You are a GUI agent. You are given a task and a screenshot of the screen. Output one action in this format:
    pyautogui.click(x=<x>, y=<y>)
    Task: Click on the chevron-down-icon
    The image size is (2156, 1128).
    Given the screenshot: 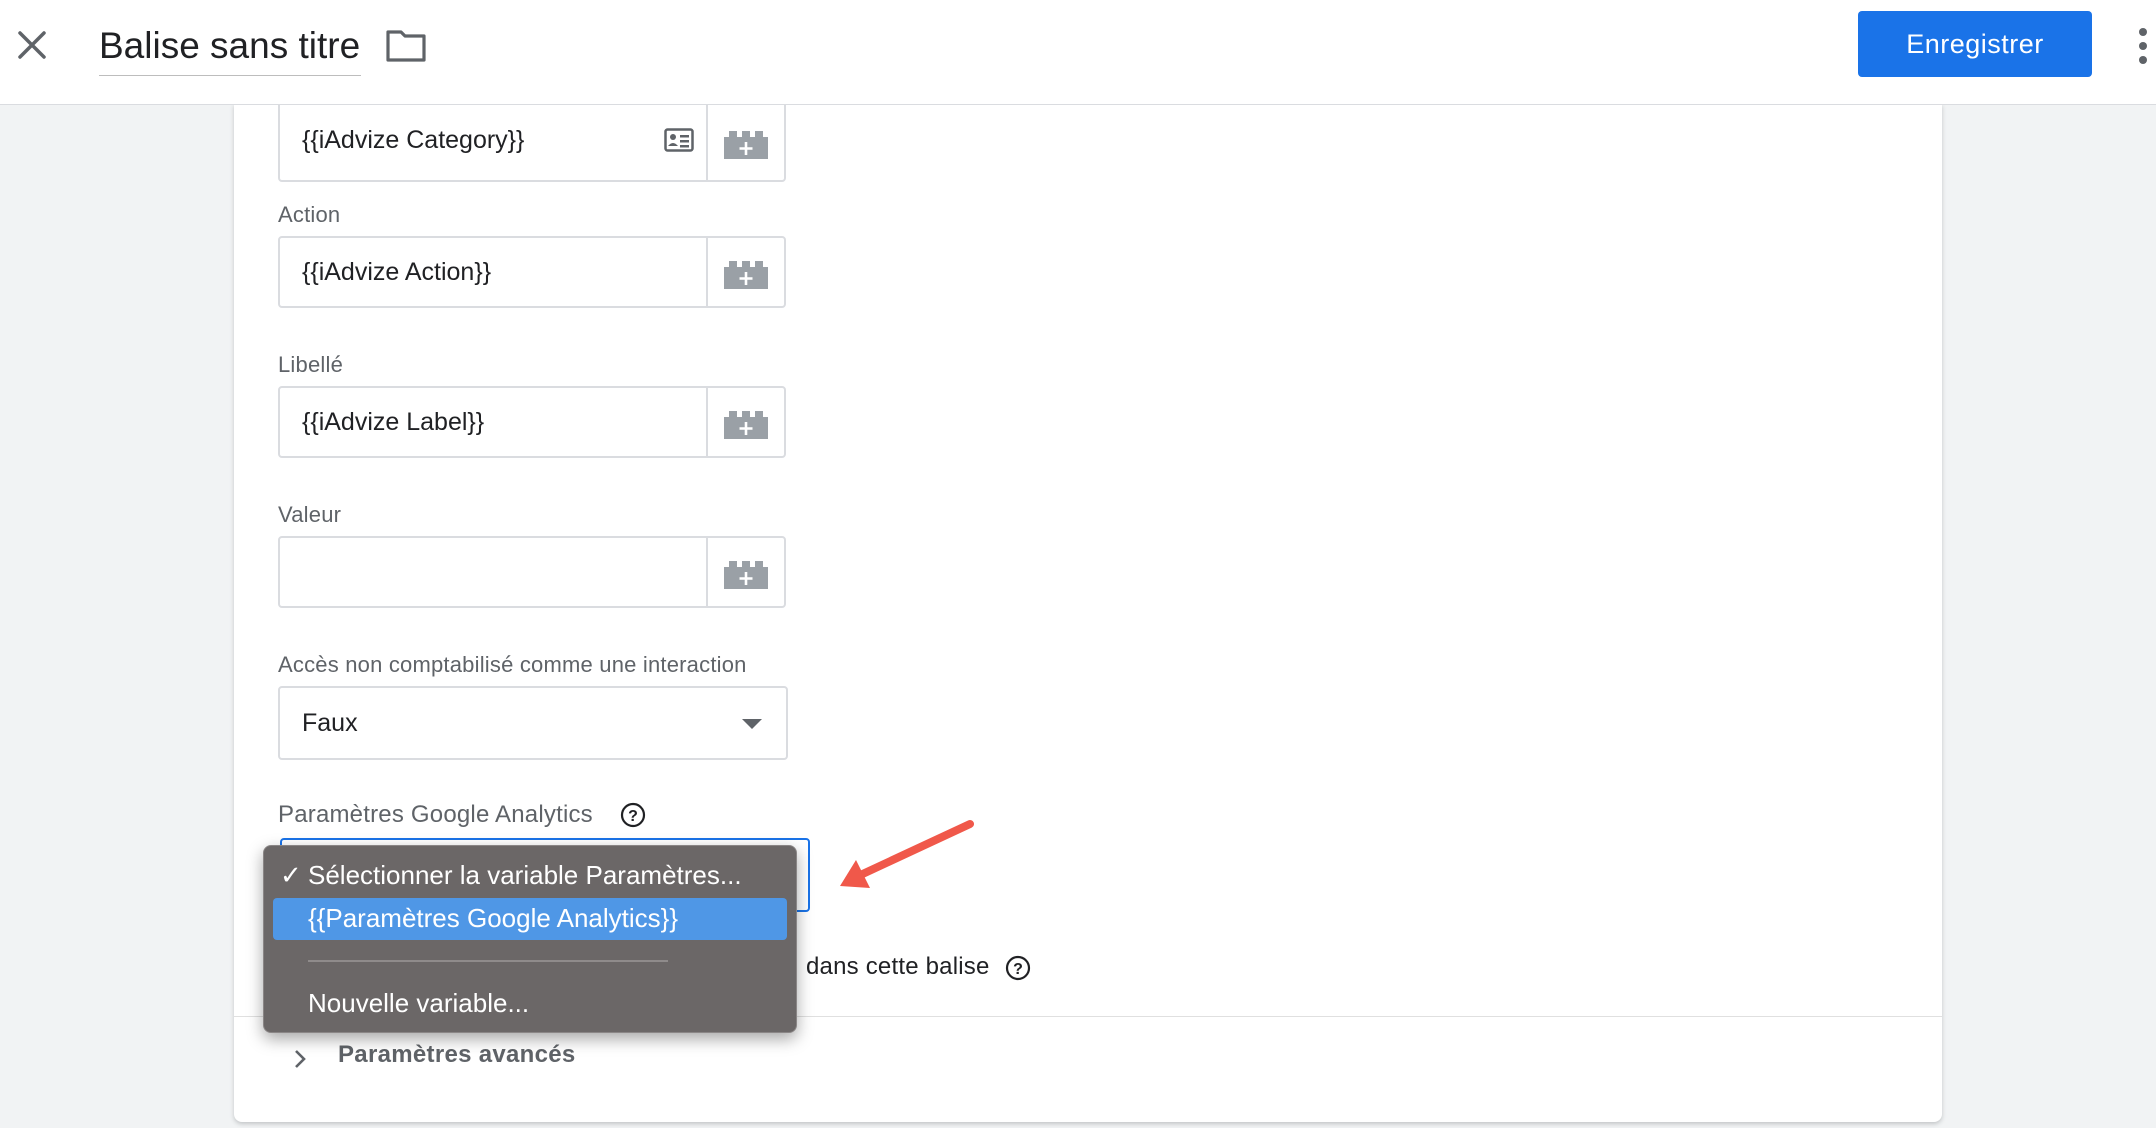 What is the action you would take?
    pyautogui.click(x=752, y=724)
    